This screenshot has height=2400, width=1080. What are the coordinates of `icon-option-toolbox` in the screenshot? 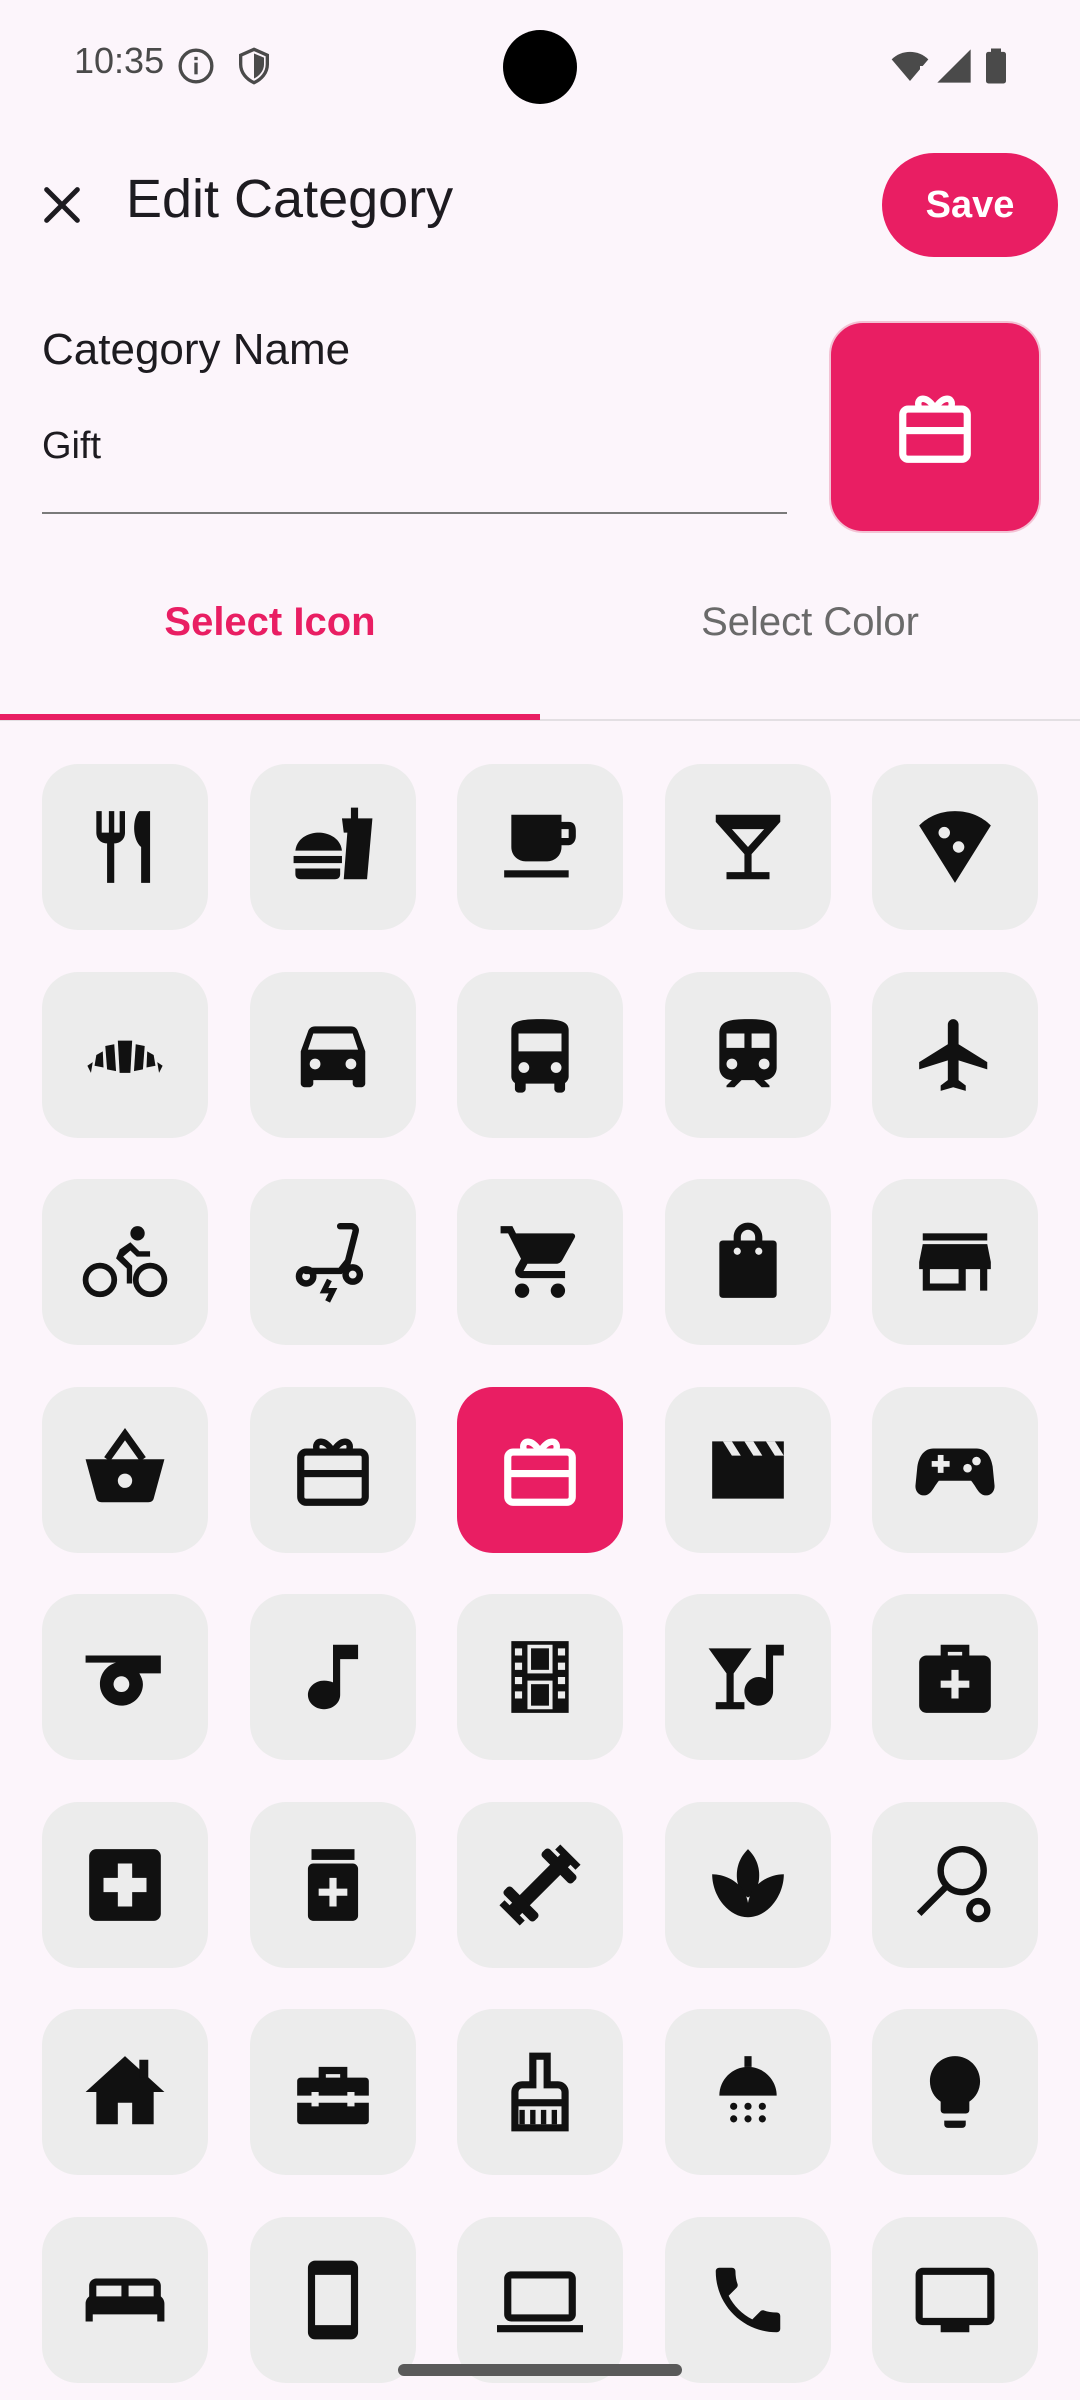 It's located at (332, 2092).